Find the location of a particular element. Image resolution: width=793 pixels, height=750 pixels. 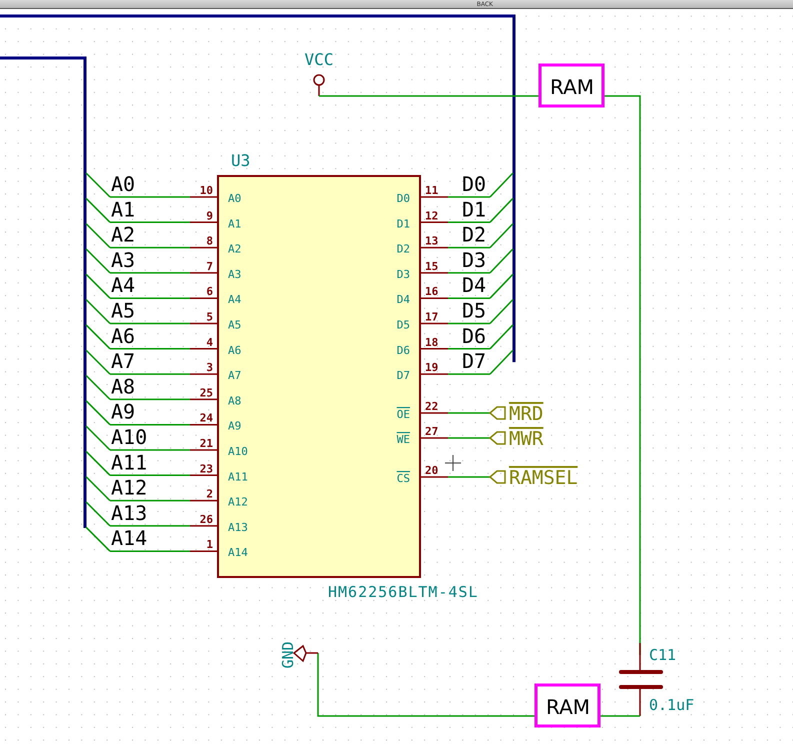

net-label: A5 is located at coordinates (123, 310).